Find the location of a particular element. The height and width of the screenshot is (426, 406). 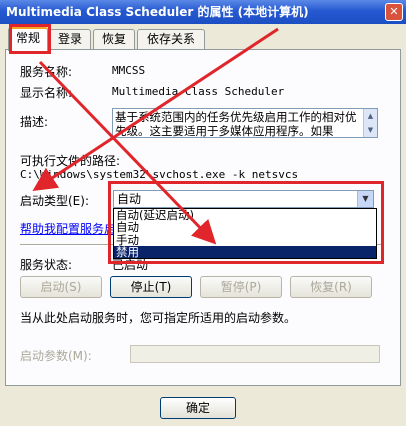

startup-type-dropdown: 自动(延迟启动) 自动 手动 禁用 is located at coordinates (245, 233).